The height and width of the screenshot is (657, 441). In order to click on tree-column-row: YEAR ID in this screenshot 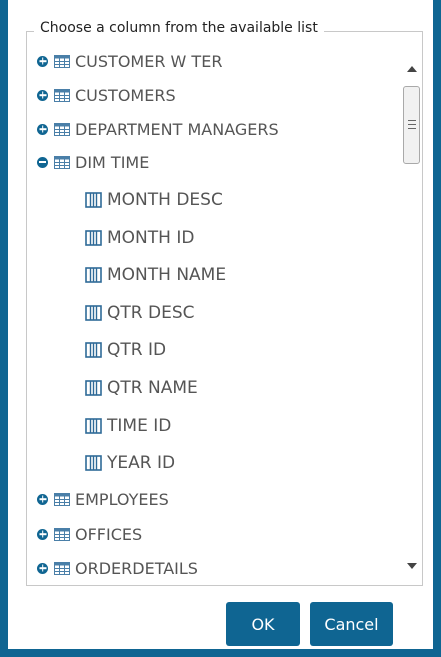, I will do `click(130, 463)`.